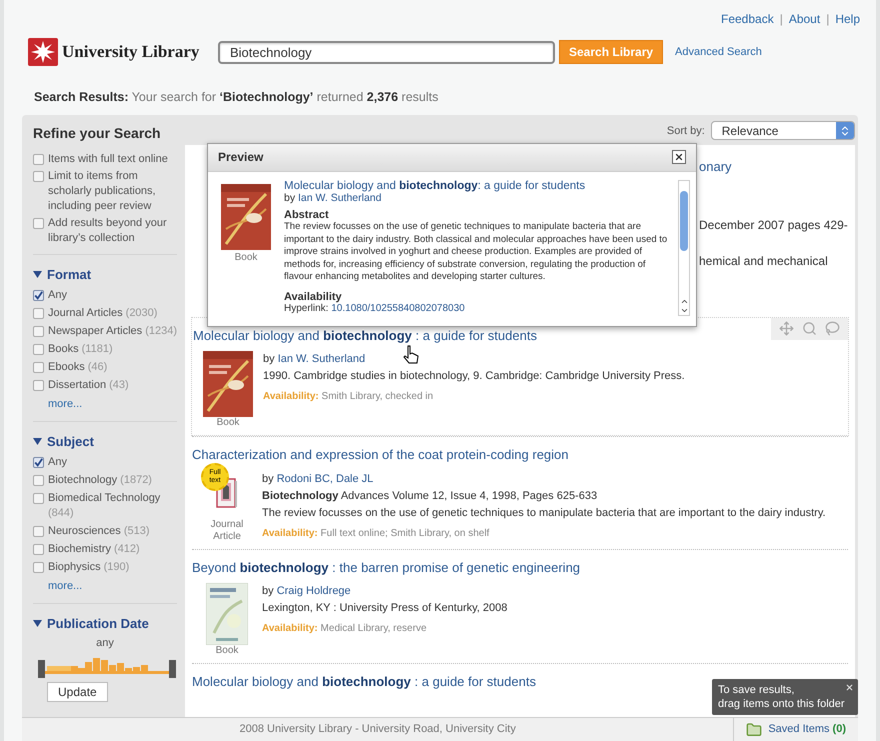 This screenshot has height=741, width=880. What do you see at coordinates (804, 19) in the screenshot?
I see `header-link: About` at bounding box center [804, 19].